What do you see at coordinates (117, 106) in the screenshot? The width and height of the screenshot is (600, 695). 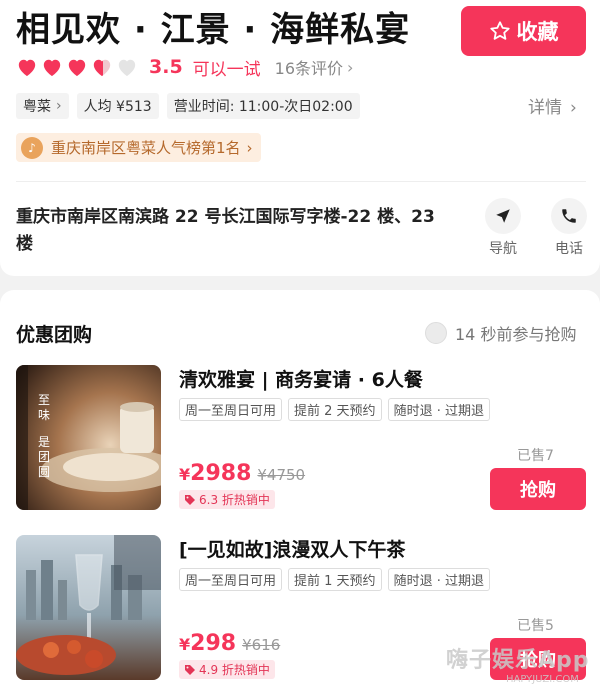 I see `price-per-person-tag: 人均 ¥513` at bounding box center [117, 106].